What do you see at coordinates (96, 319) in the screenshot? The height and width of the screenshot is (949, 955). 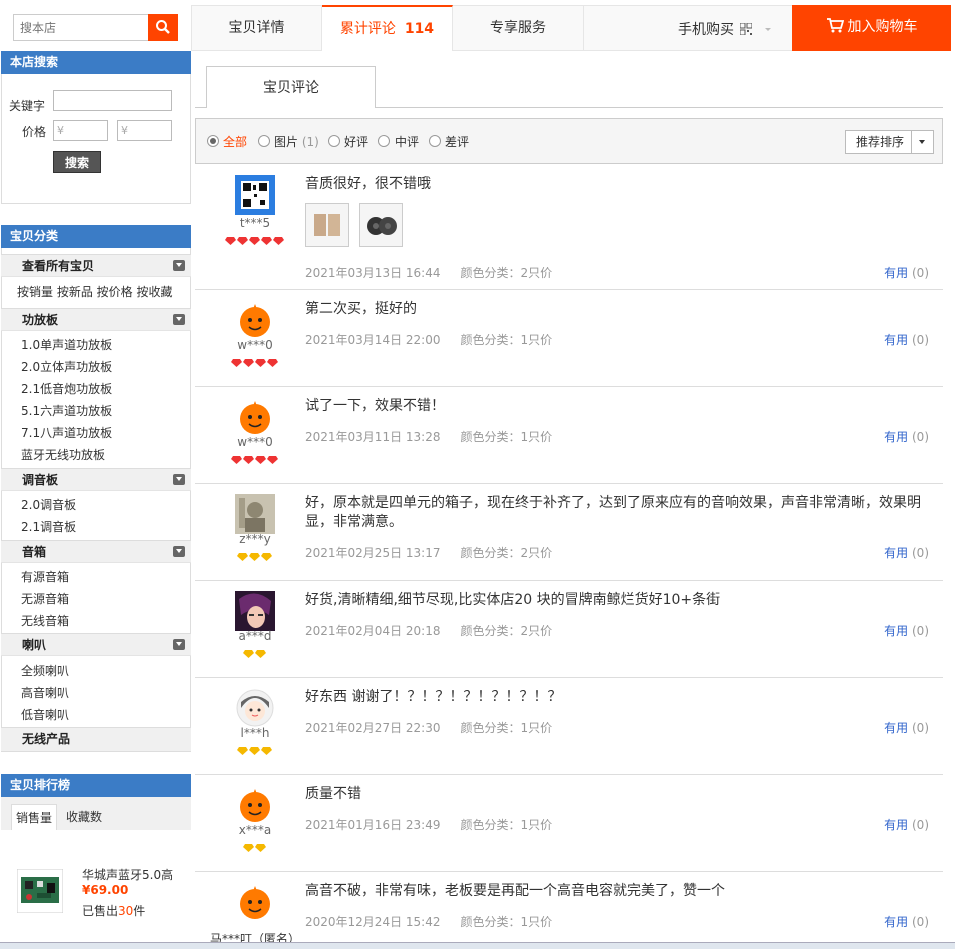 I see `category-group-amp: 功放板` at bounding box center [96, 319].